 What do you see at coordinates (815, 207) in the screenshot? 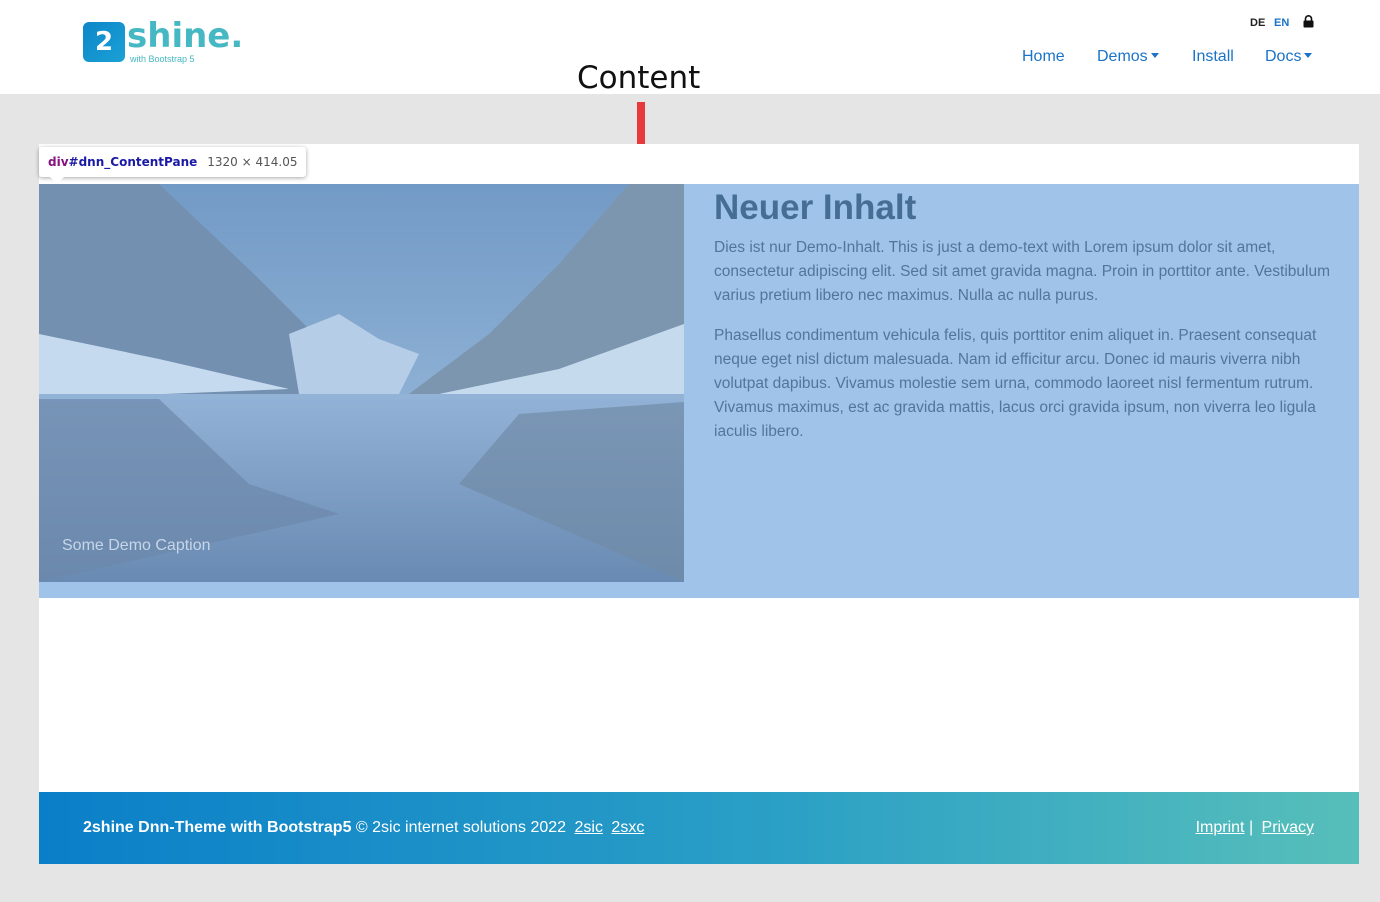
I see `article-title: Neuer Inhalt` at bounding box center [815, 207].